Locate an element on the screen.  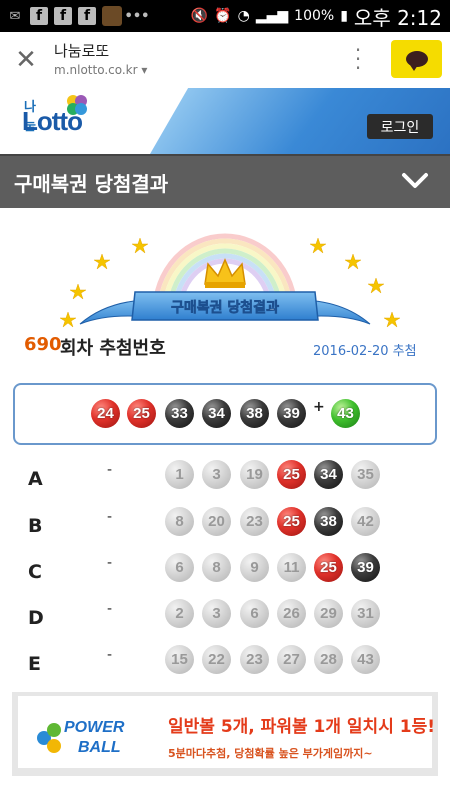
site-url: m.nlotto.co.kr ▾ is located at coordinates (100, 70).